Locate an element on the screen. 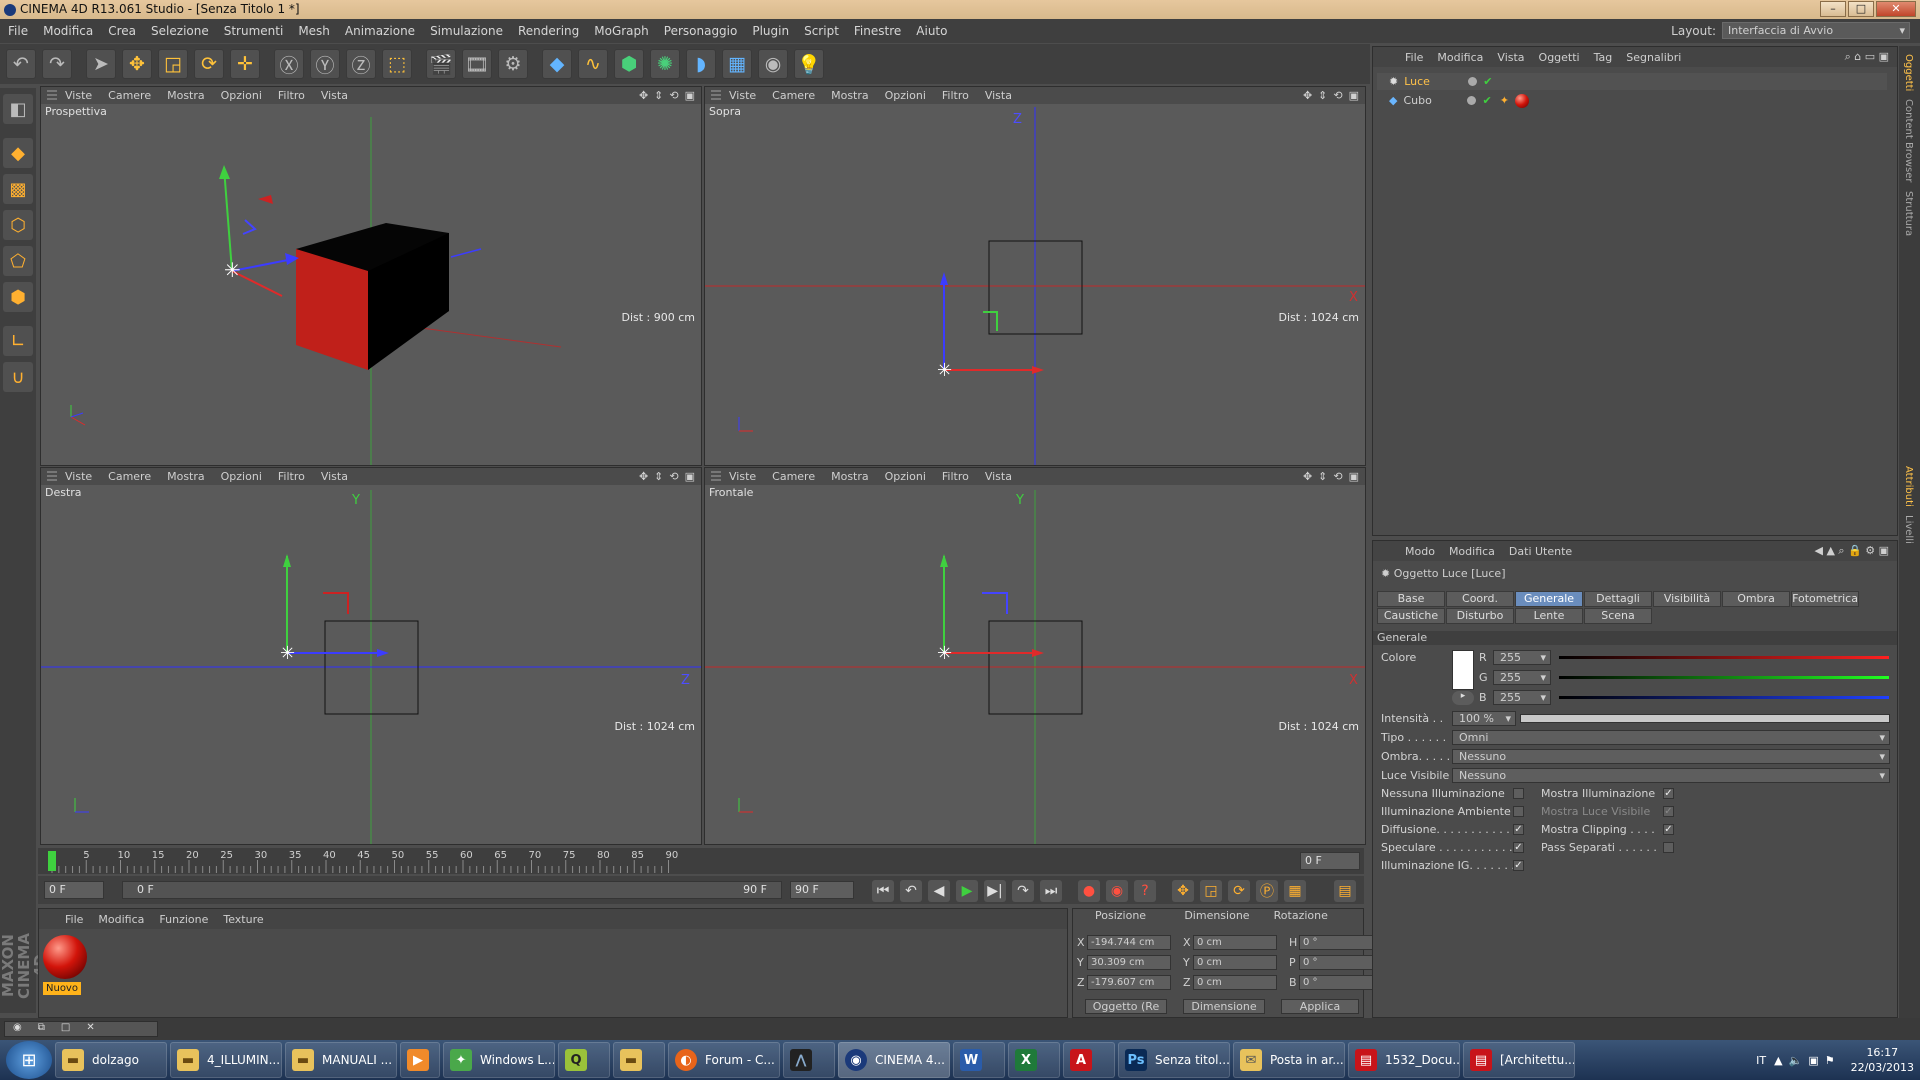  add-tool-icon: ✛ is located at coordinates (245, 64).